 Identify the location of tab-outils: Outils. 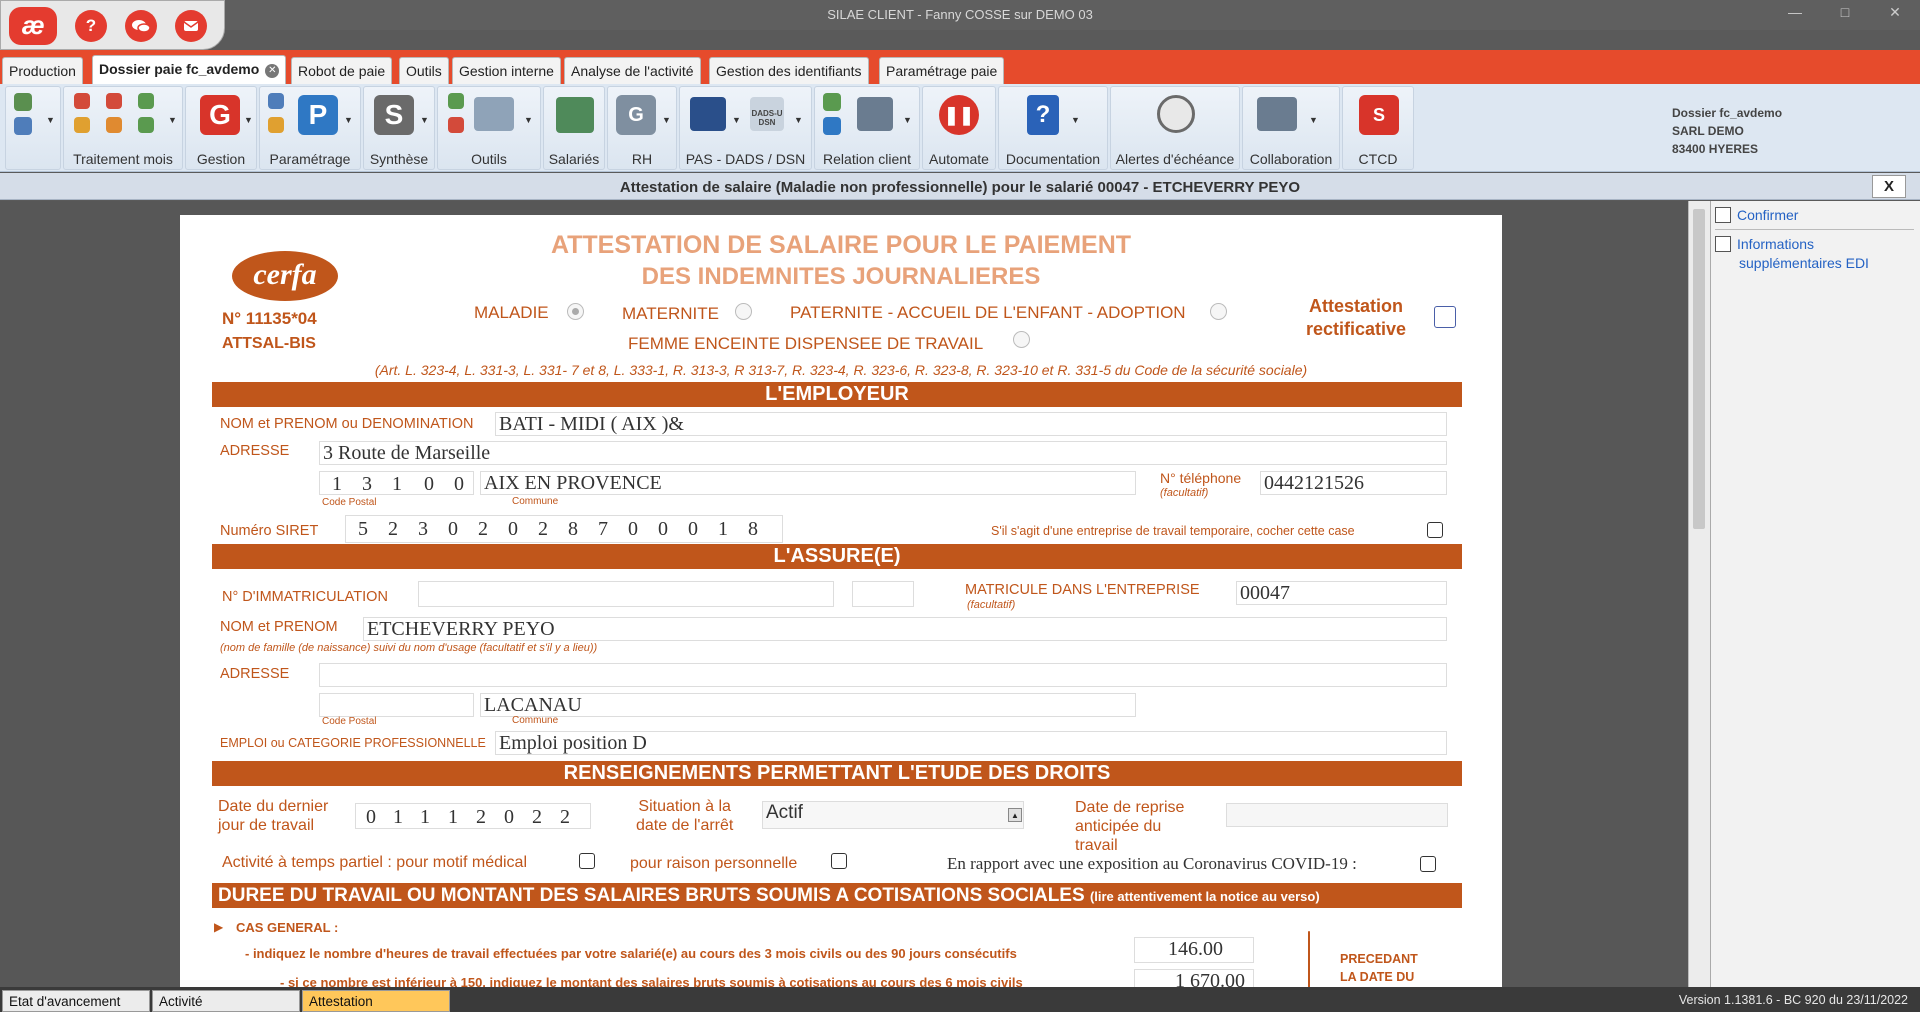
(424, 70).